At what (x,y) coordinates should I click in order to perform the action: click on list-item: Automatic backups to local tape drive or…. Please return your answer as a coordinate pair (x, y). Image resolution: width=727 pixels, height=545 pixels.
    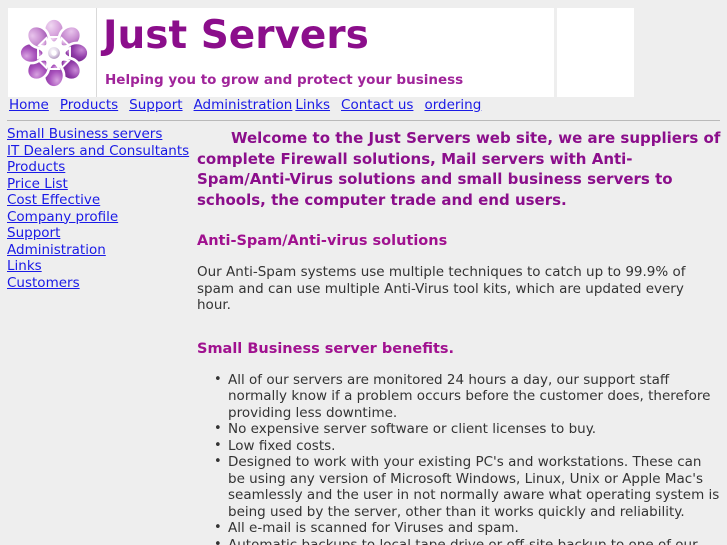
    Looking at the image, I should click on (468, 541).